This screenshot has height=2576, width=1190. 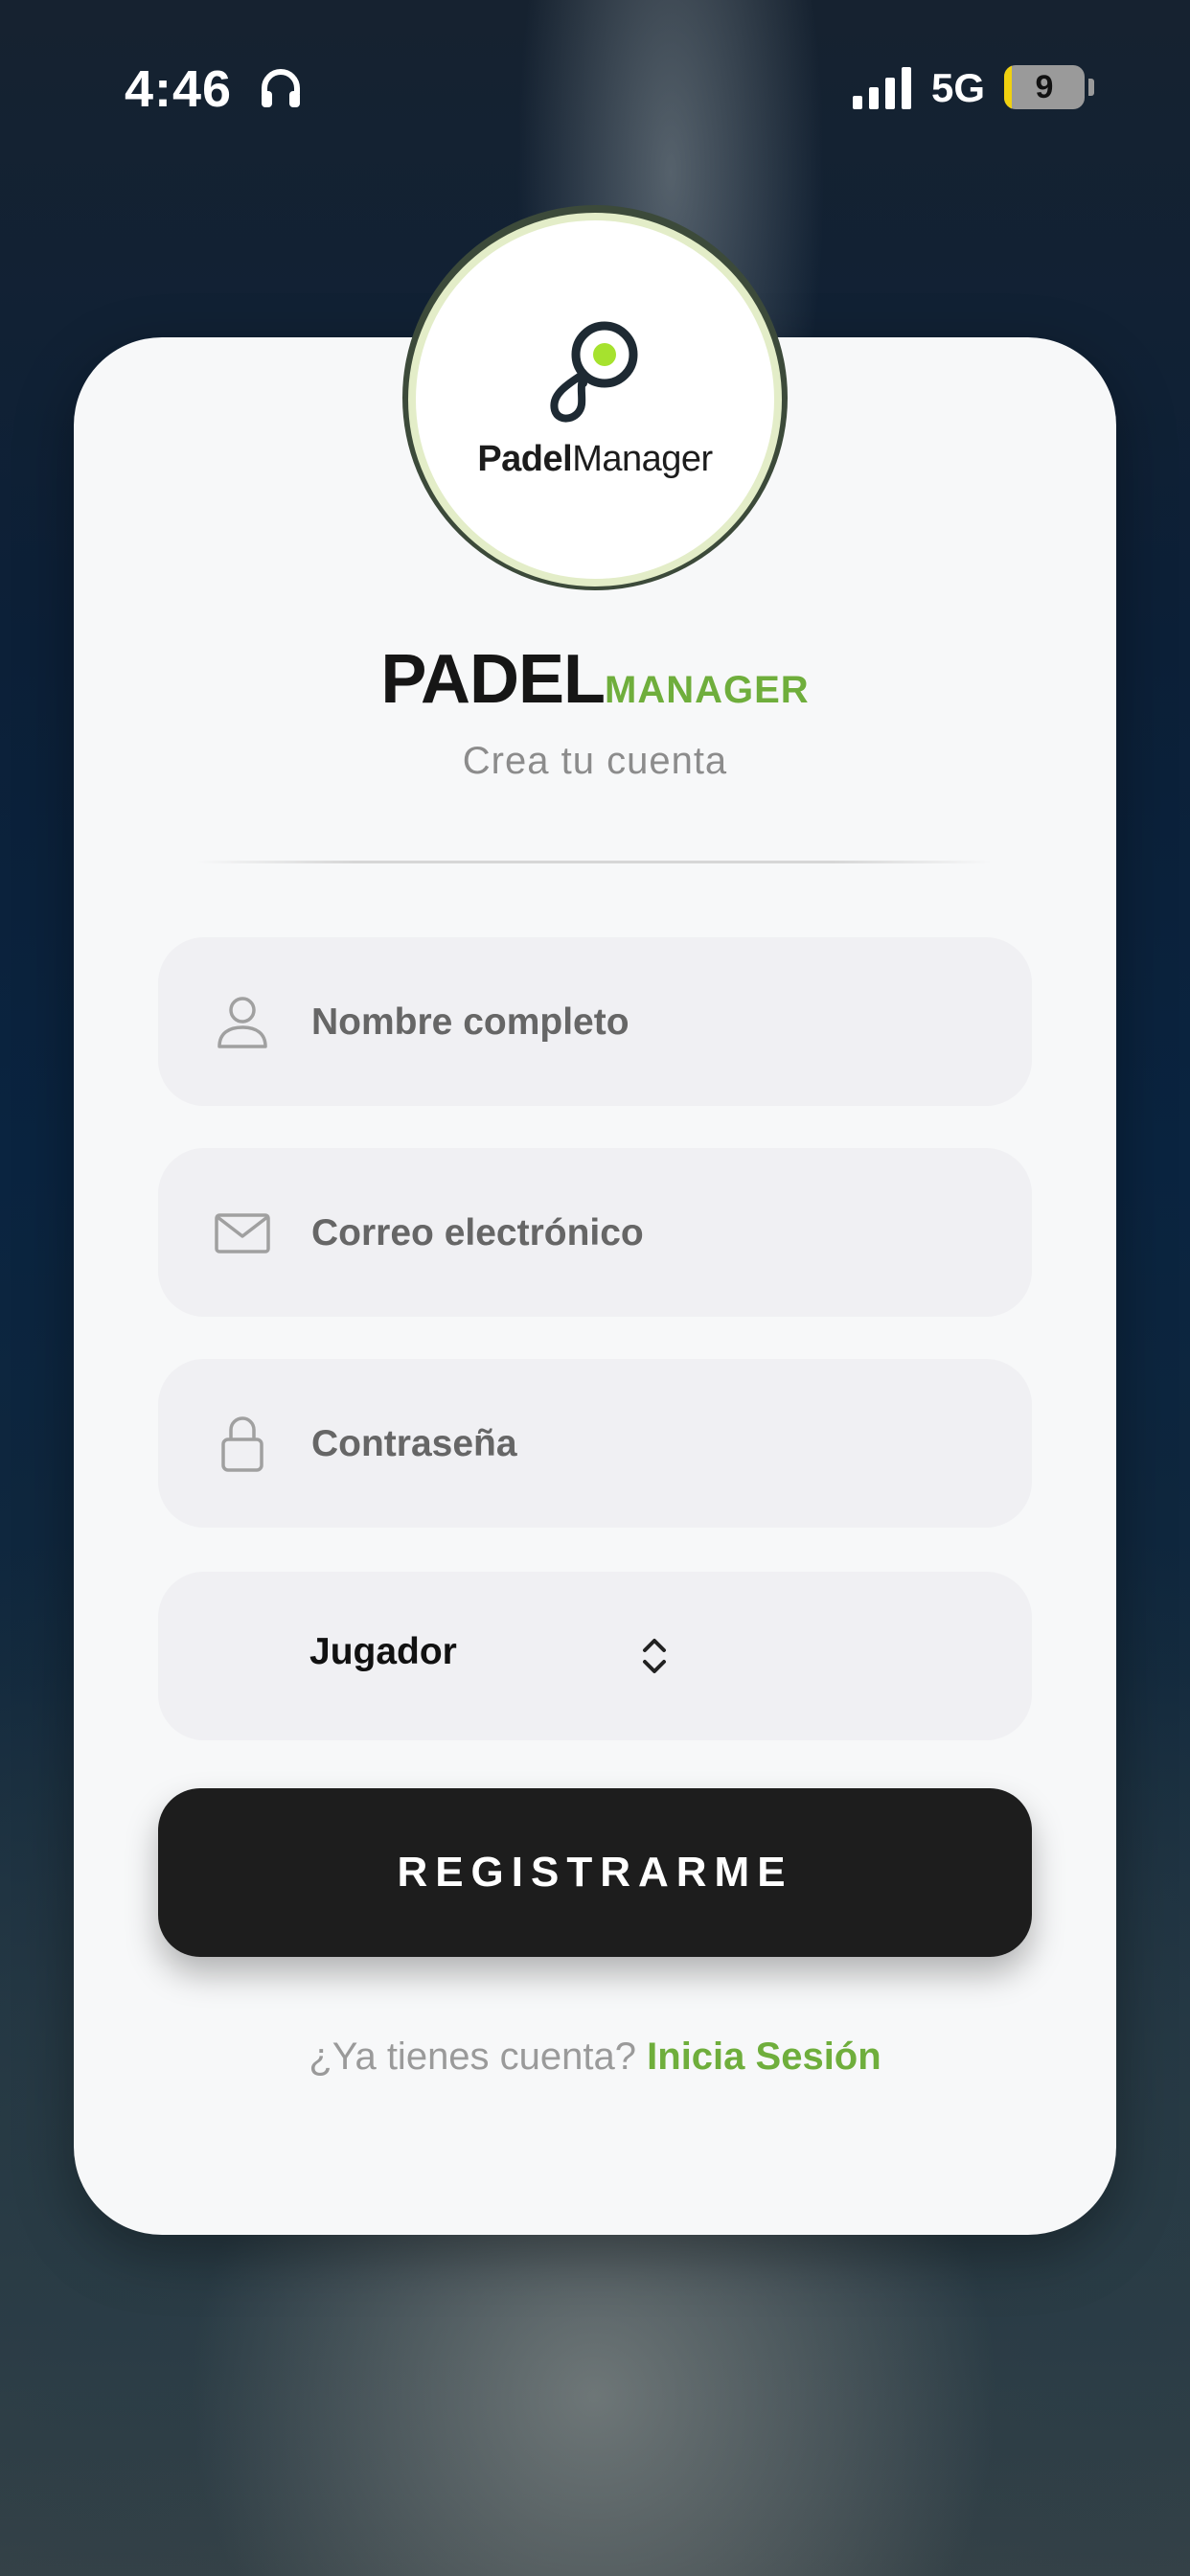 I want to click on battery-percent: 9, so click(x=1044, y=86).